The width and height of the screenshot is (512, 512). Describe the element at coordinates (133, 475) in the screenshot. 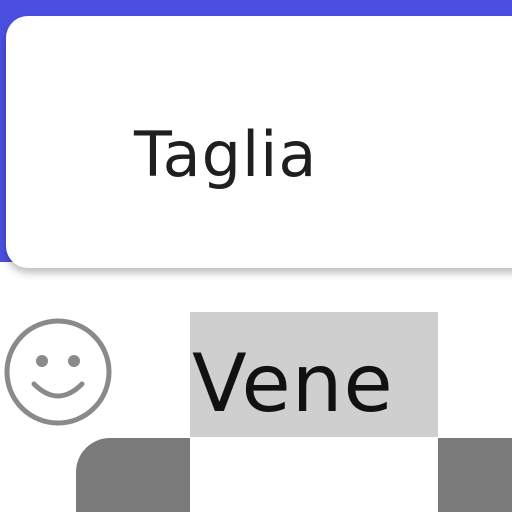

I see `keyboard-key-left` at that location.